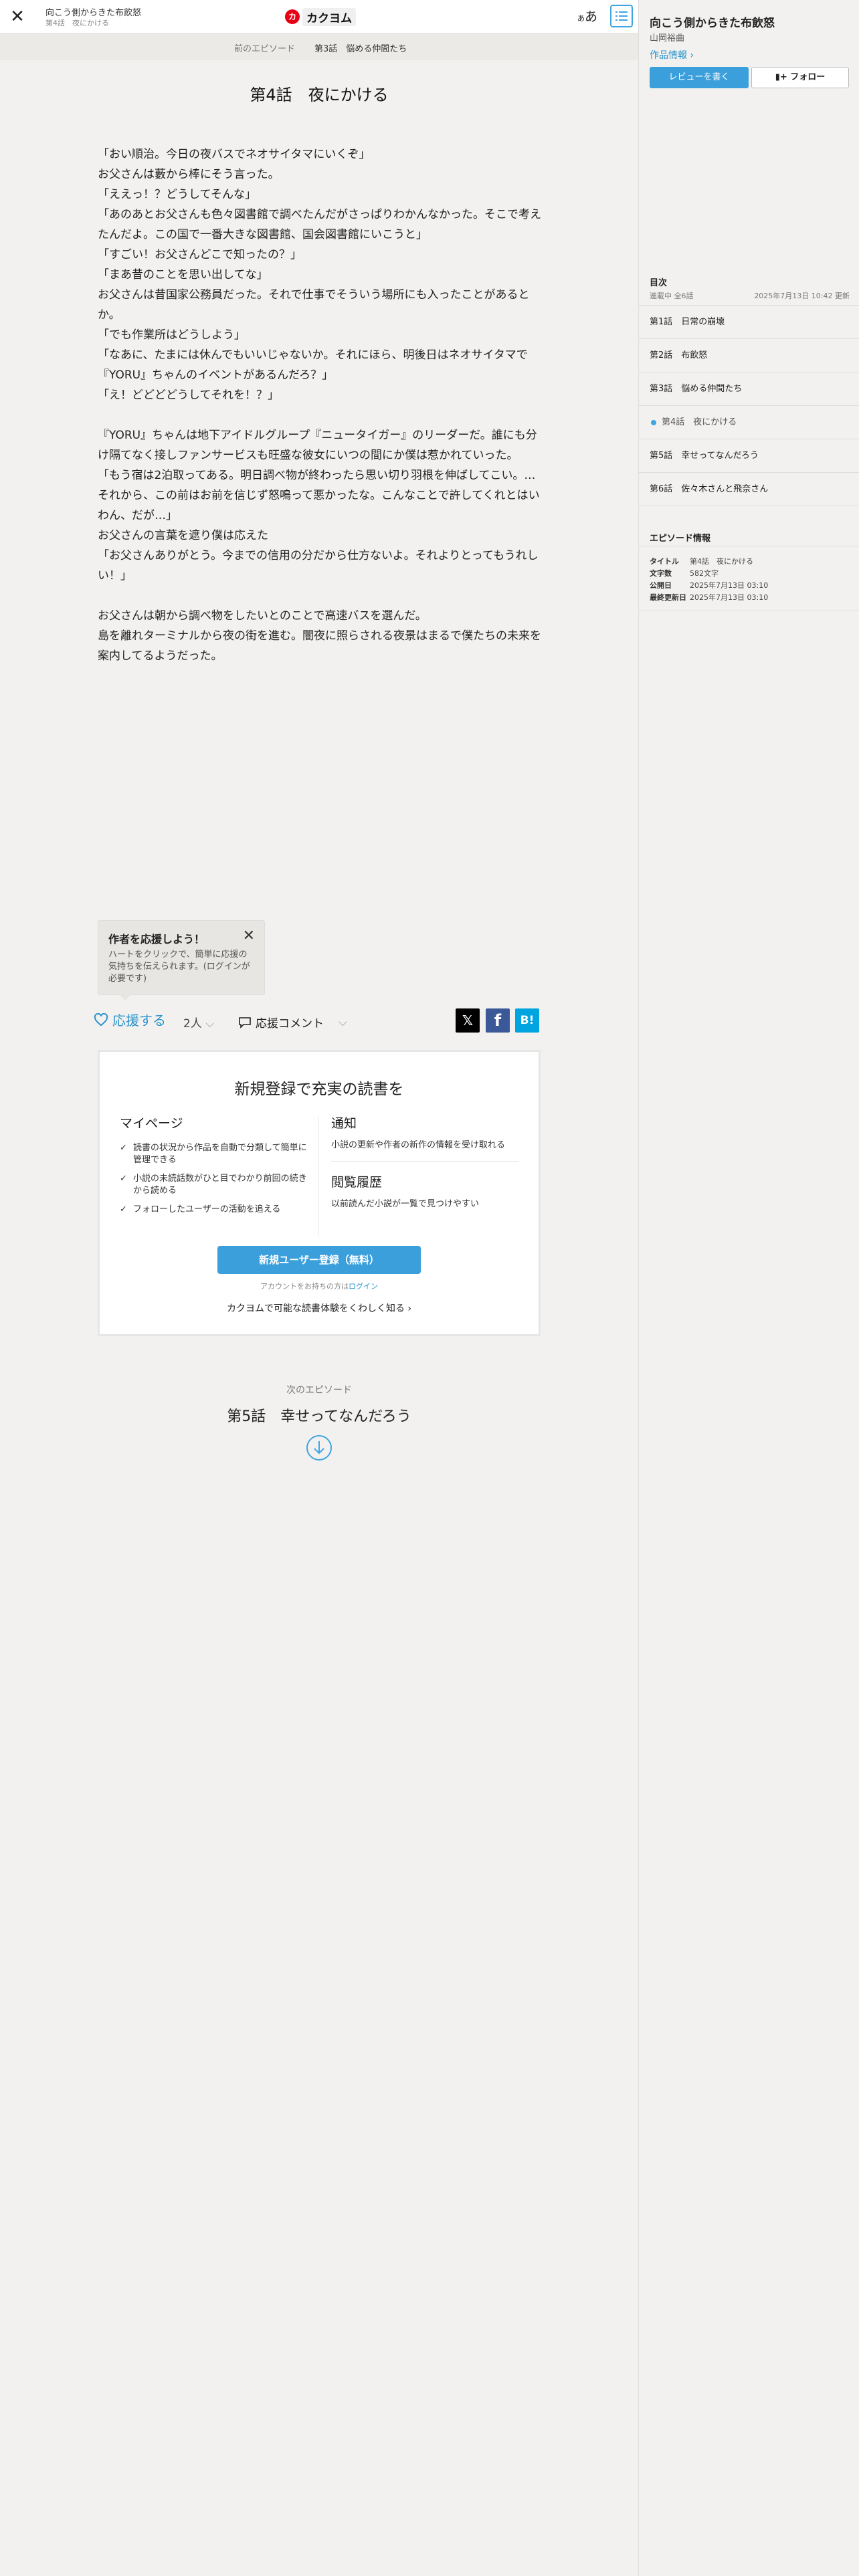 This screenshot has height=2576, width=859. Describe the element at coordinates (361, 48) in the screenshot. I see `prev-episode-title: 第3話 悩める仲間たち` at that location.